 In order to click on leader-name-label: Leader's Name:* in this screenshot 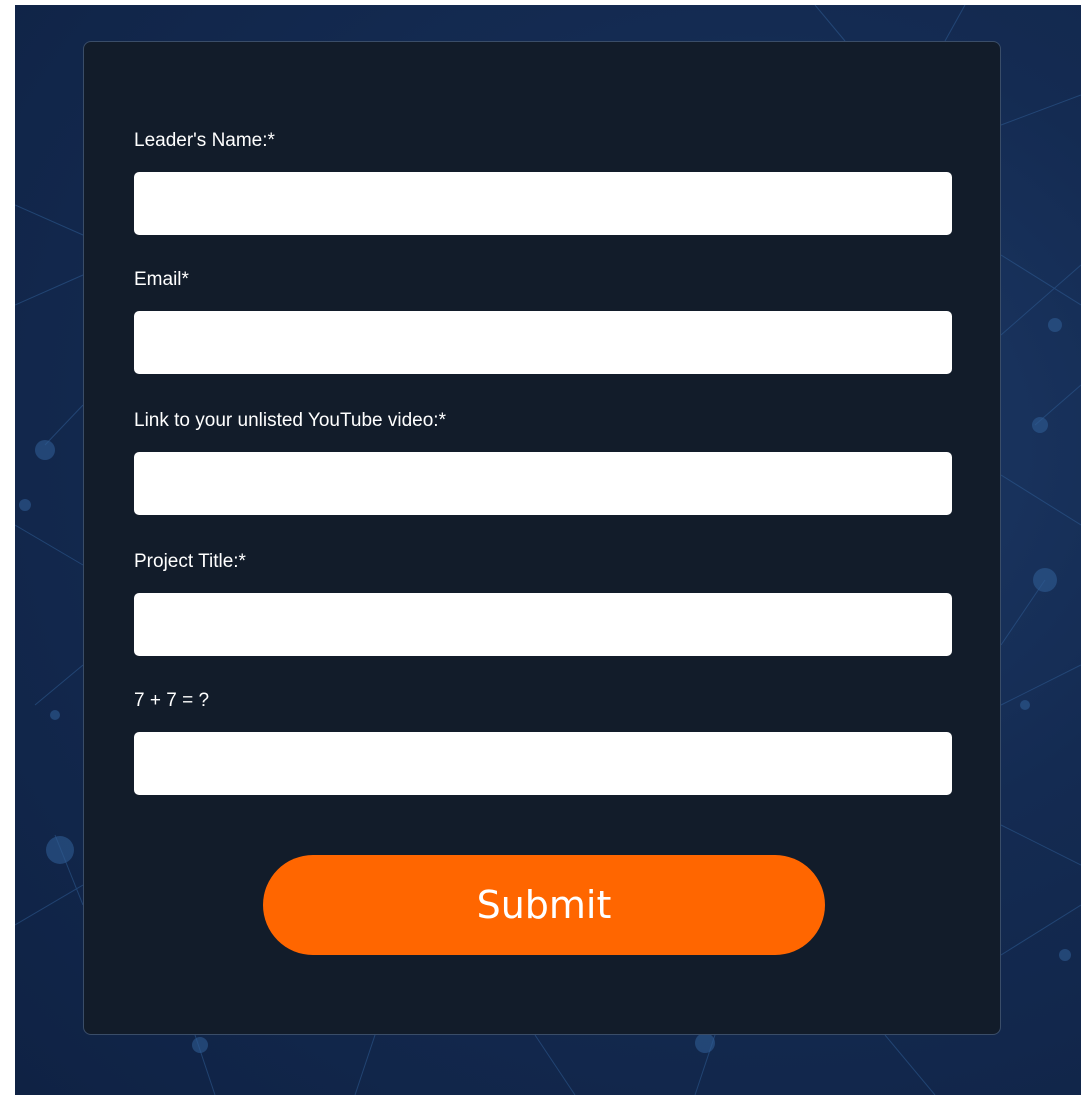, I will do `click(204, 140)`.